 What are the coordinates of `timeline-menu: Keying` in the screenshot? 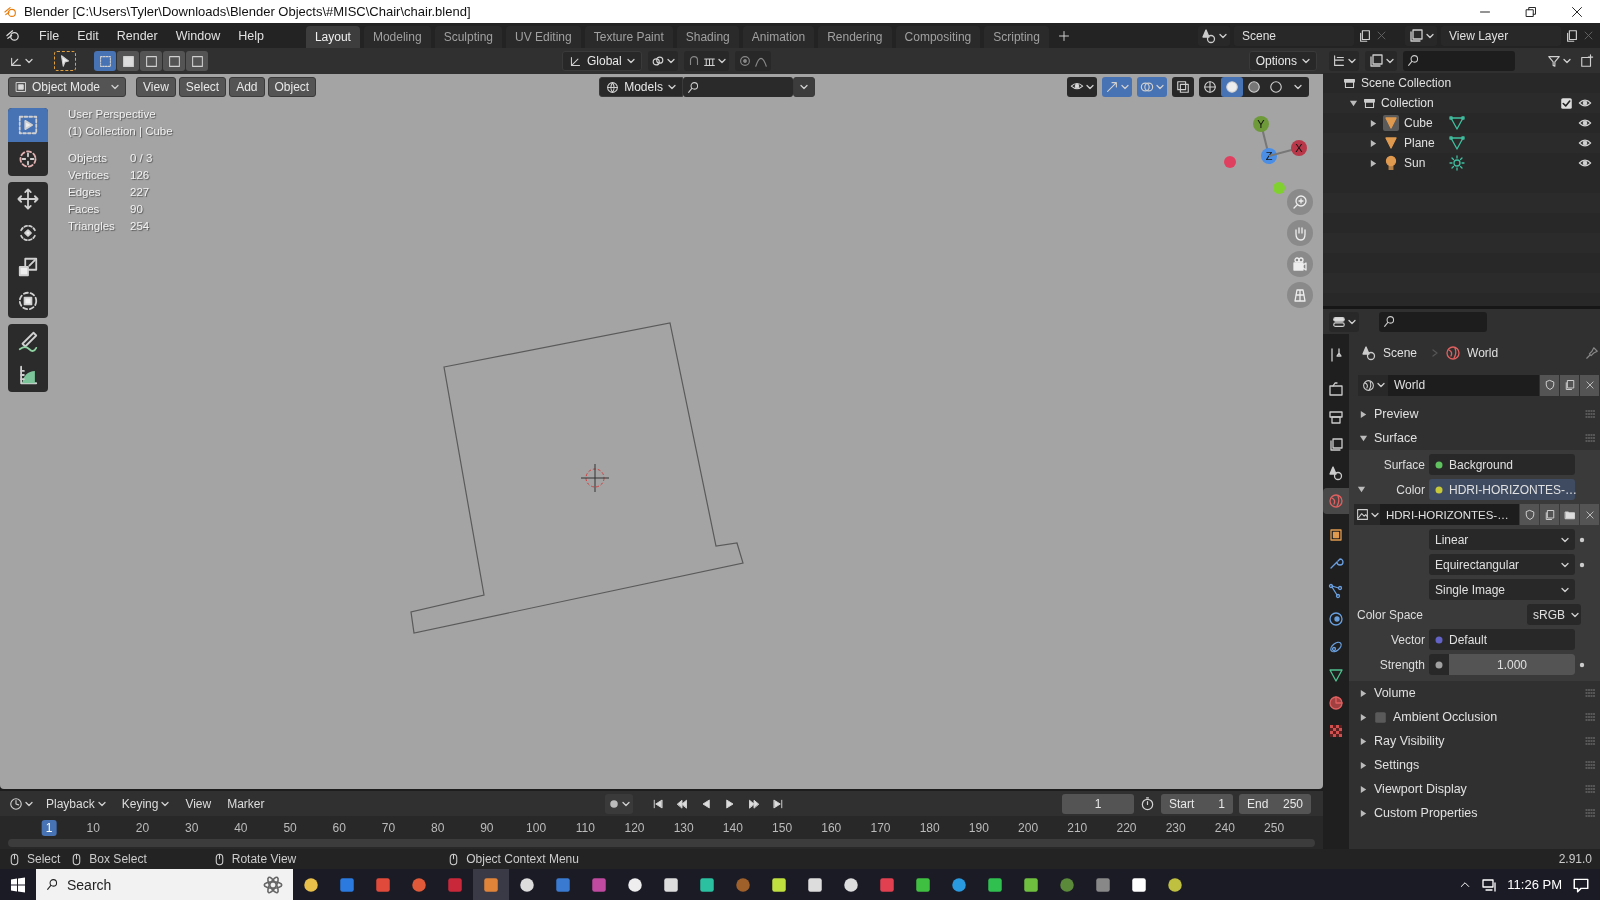 It's located at (145, 803).